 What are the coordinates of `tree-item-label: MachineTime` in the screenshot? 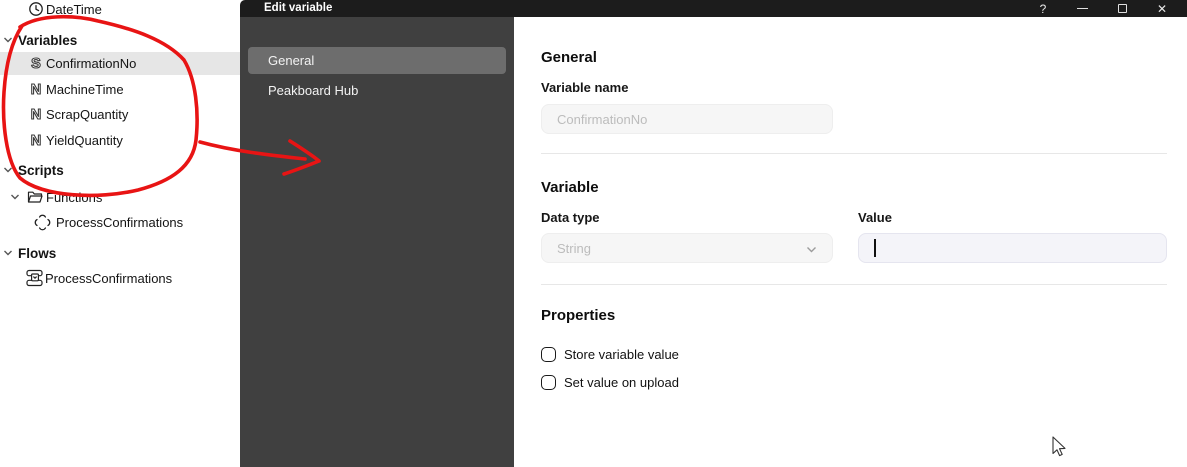 It's located at (85, 89).